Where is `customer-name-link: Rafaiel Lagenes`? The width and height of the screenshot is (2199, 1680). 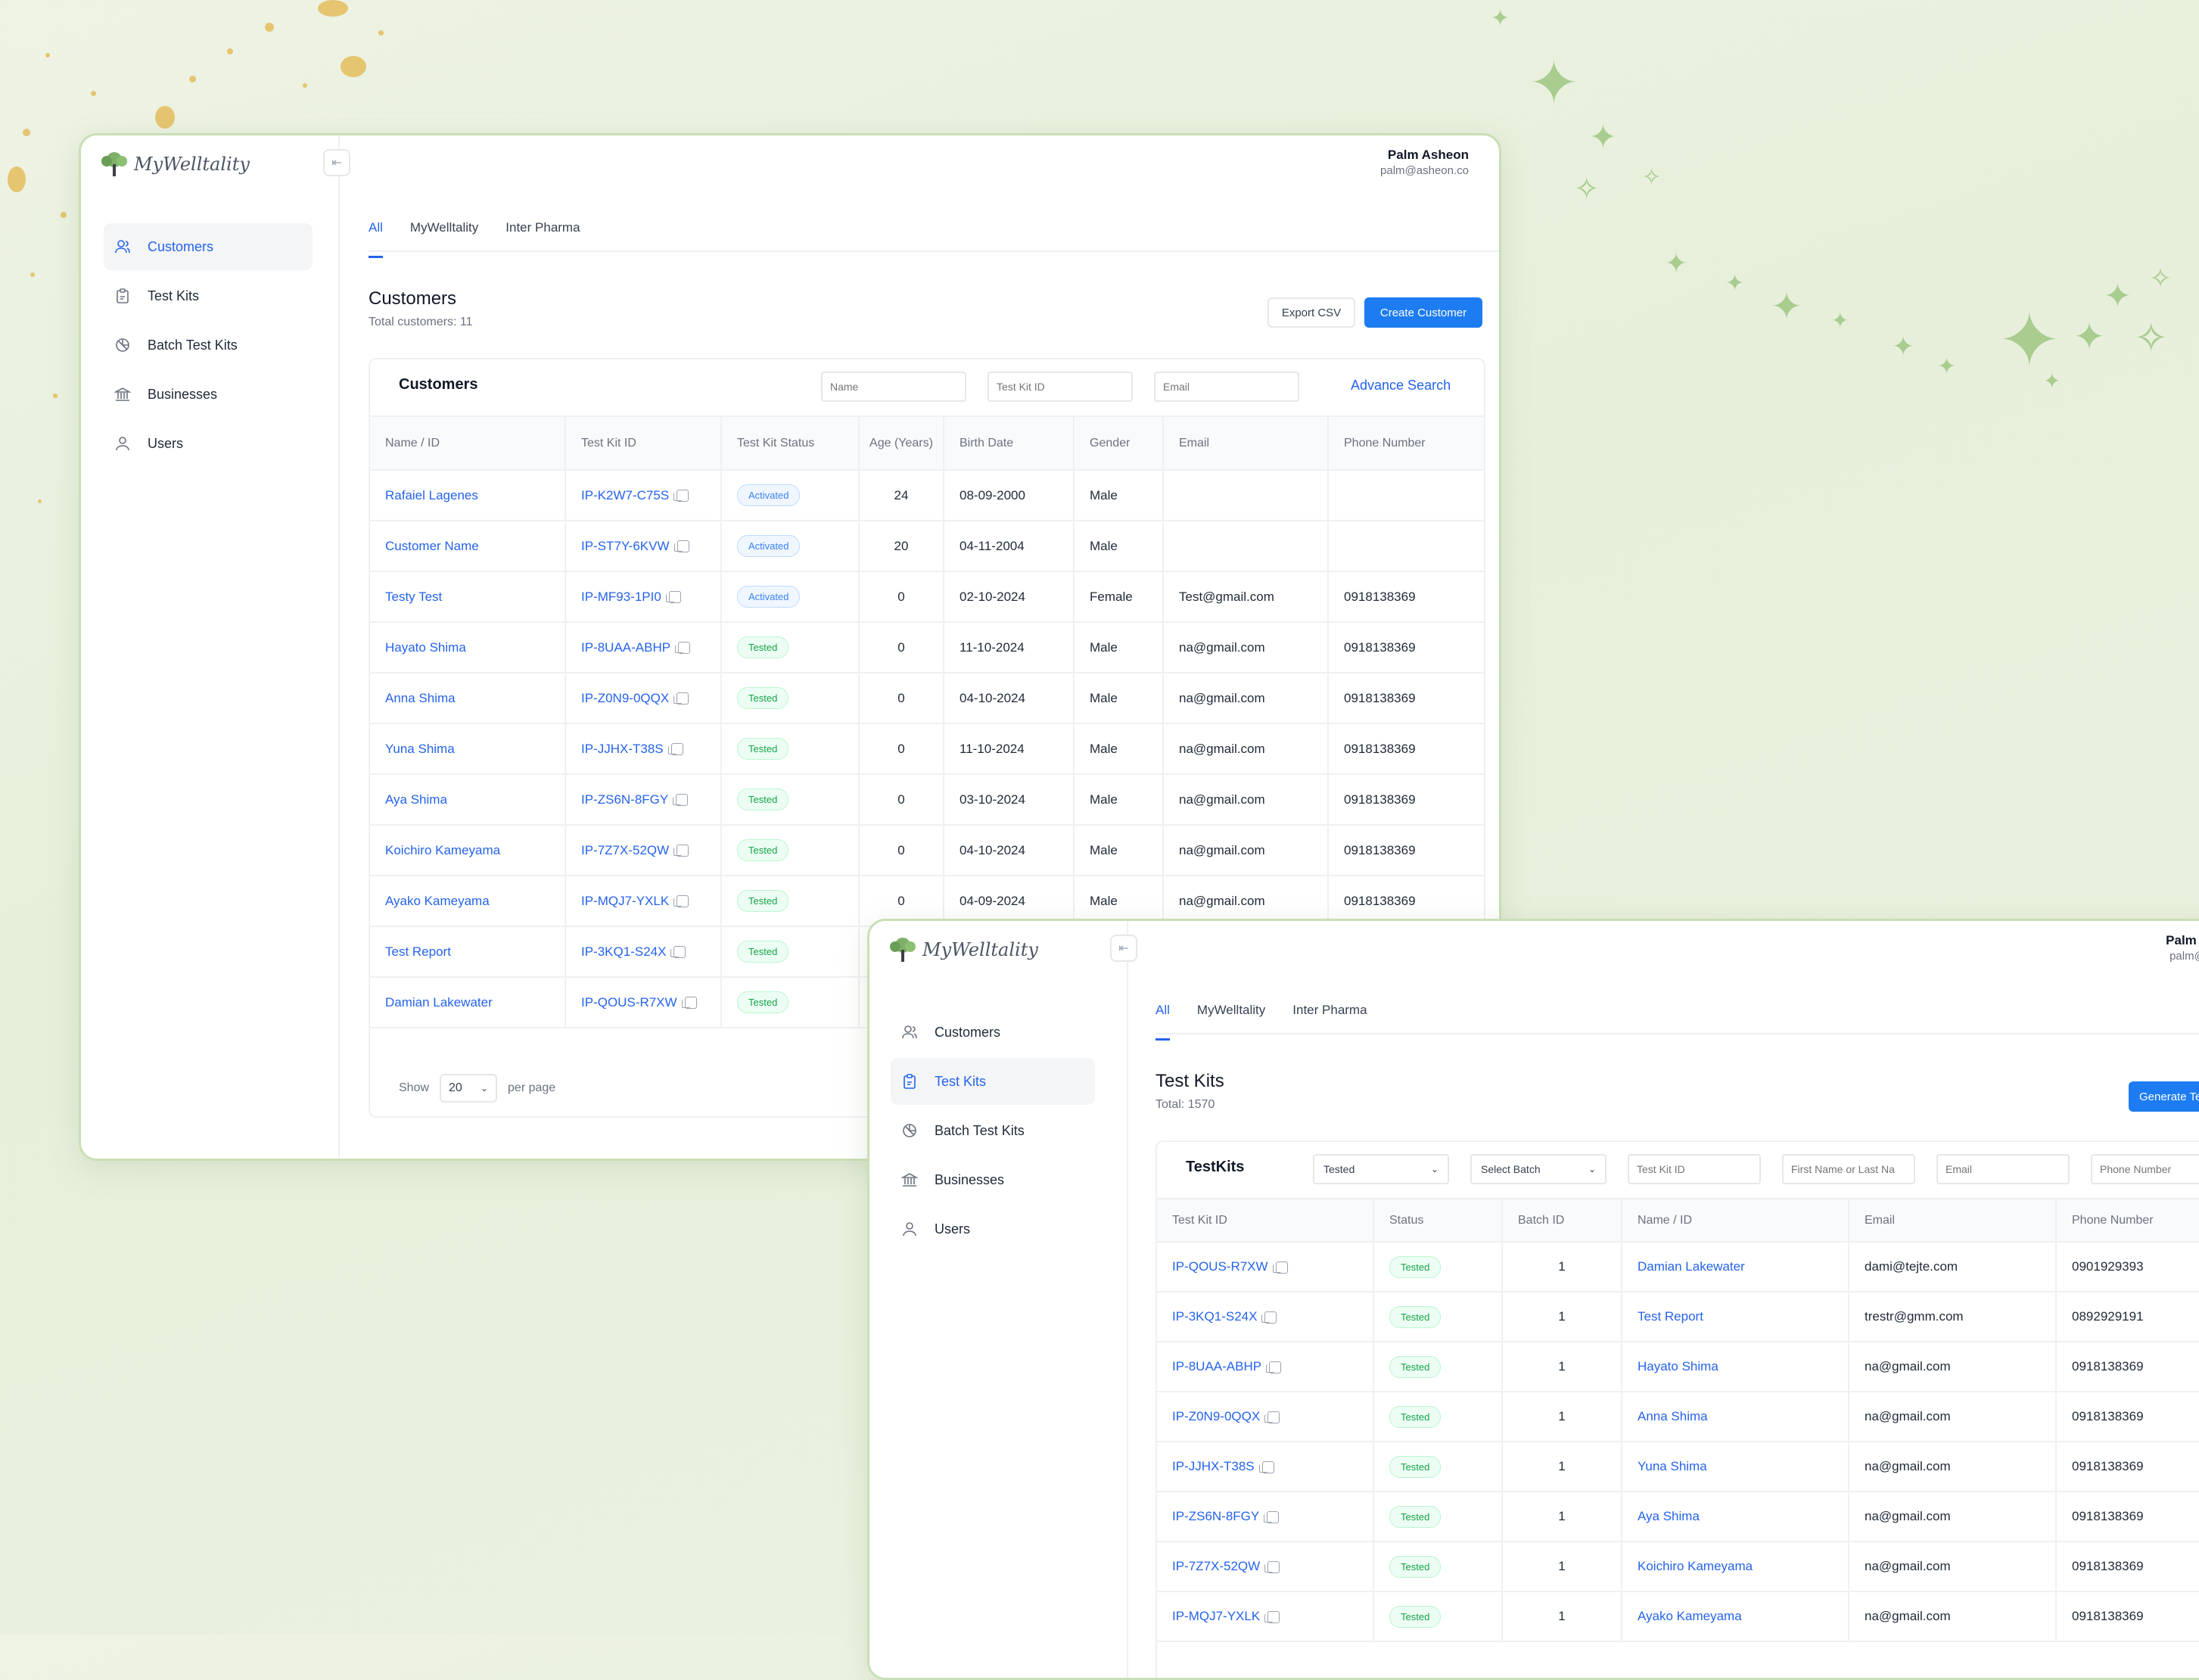
customer-name-link: Rafaiel Lagenes is located at coordinates (431, 495).